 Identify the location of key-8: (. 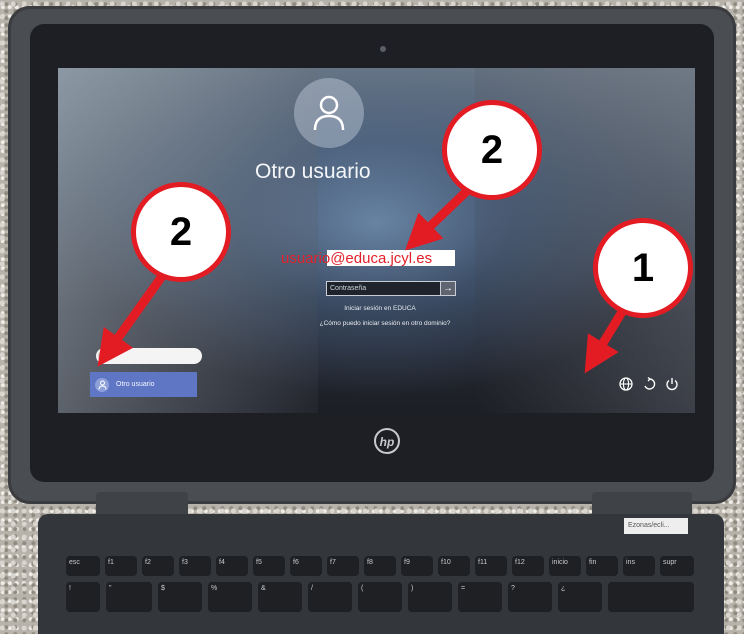
(380, 597).